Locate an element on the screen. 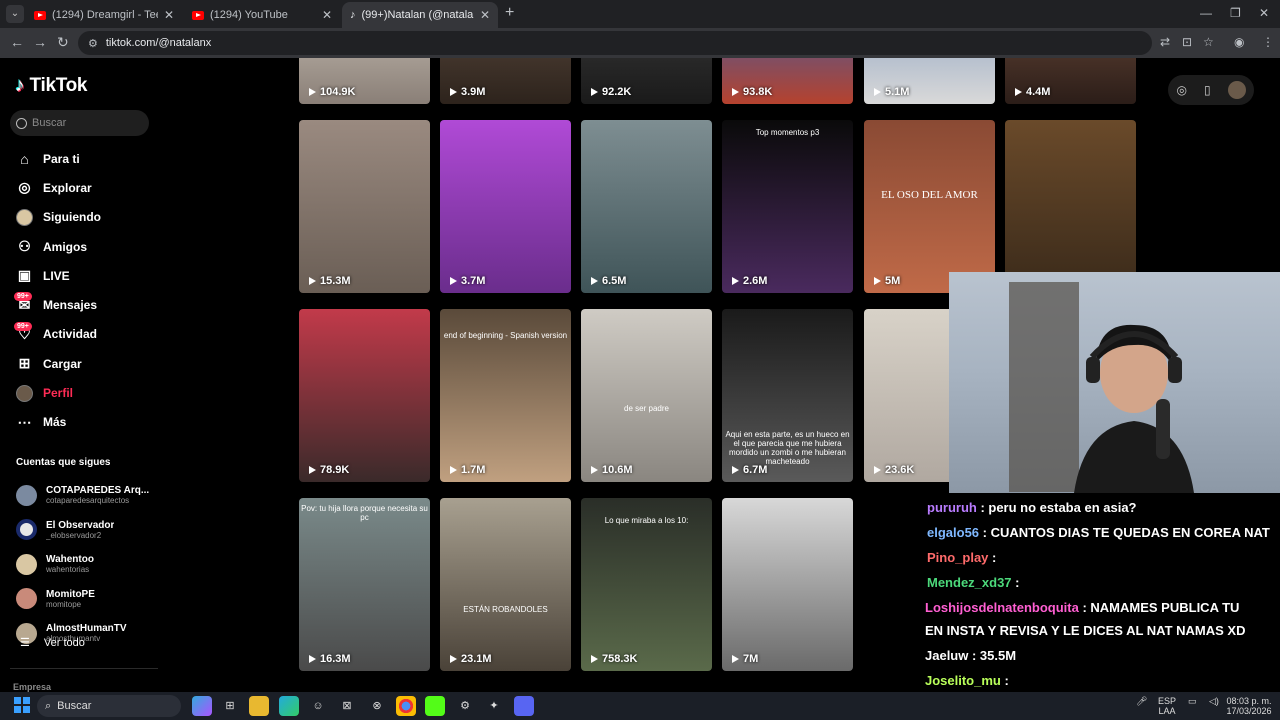 The height and width of the screenshot is (720, 1280). compass-icon: ◎ is located at coordinates (1181, 90).